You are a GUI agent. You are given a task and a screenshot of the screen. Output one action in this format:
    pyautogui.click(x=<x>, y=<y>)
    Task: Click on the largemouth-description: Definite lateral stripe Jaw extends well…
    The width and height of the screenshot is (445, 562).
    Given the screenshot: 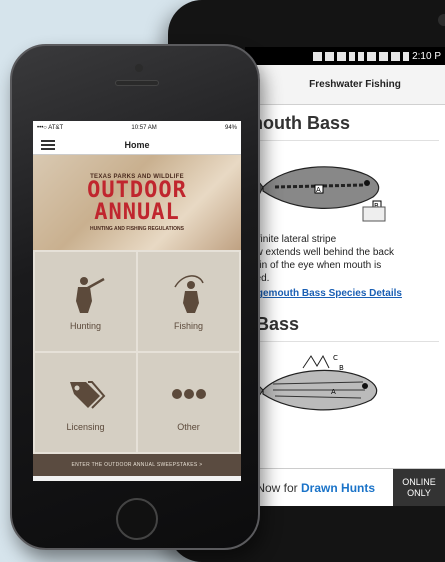 What is the action you would take?
    pyautogui.click(x=342, y=266)
    